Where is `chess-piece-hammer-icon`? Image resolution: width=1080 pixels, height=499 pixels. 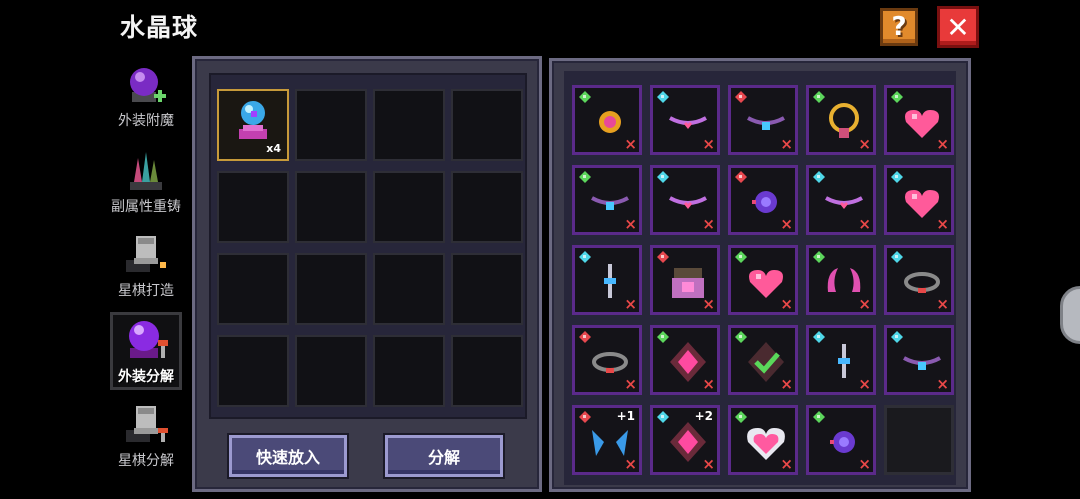
chess-piece-hammer-icon is located at coordinates (147, 424).